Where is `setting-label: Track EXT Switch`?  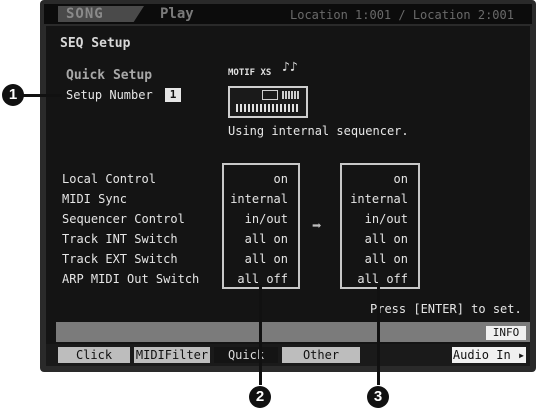
setting-label: Track EXT Switch is located at coordinates (120, 259).